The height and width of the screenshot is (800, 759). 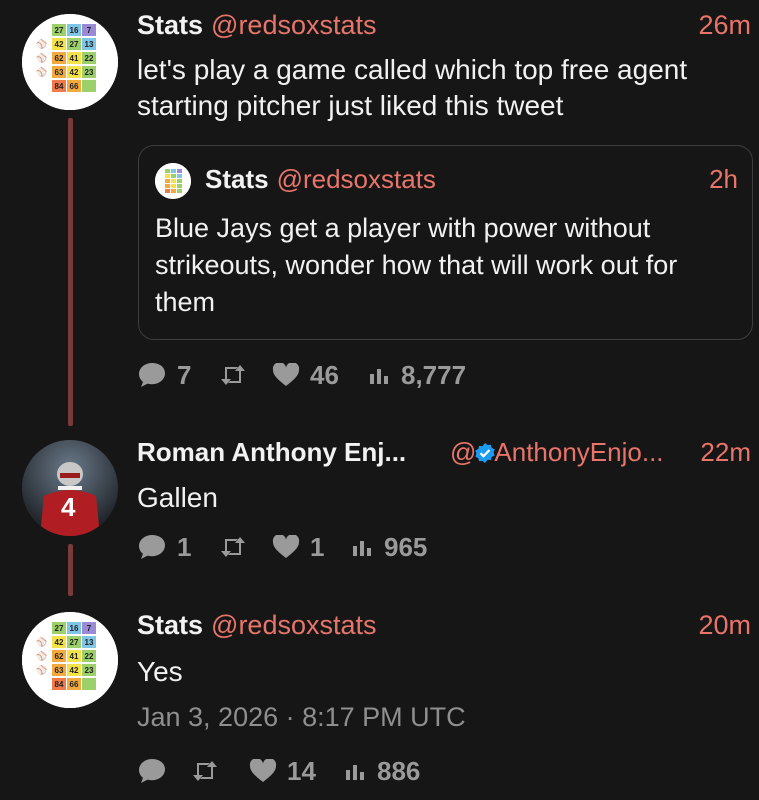 What do you see at coordinates (317, 546) in the screenshot?
I see `like-count: 1` at bounding box center [317, 546].